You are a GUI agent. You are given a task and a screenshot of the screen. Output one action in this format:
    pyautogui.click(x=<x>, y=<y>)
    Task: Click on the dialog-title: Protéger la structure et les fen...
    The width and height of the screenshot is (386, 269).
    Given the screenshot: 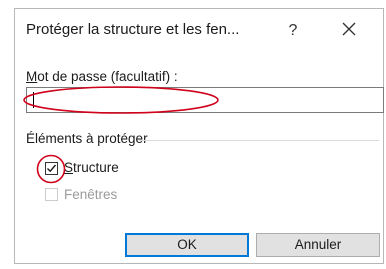 What is the action you would take?
    pyautogui.click(x=133, y=29)
    